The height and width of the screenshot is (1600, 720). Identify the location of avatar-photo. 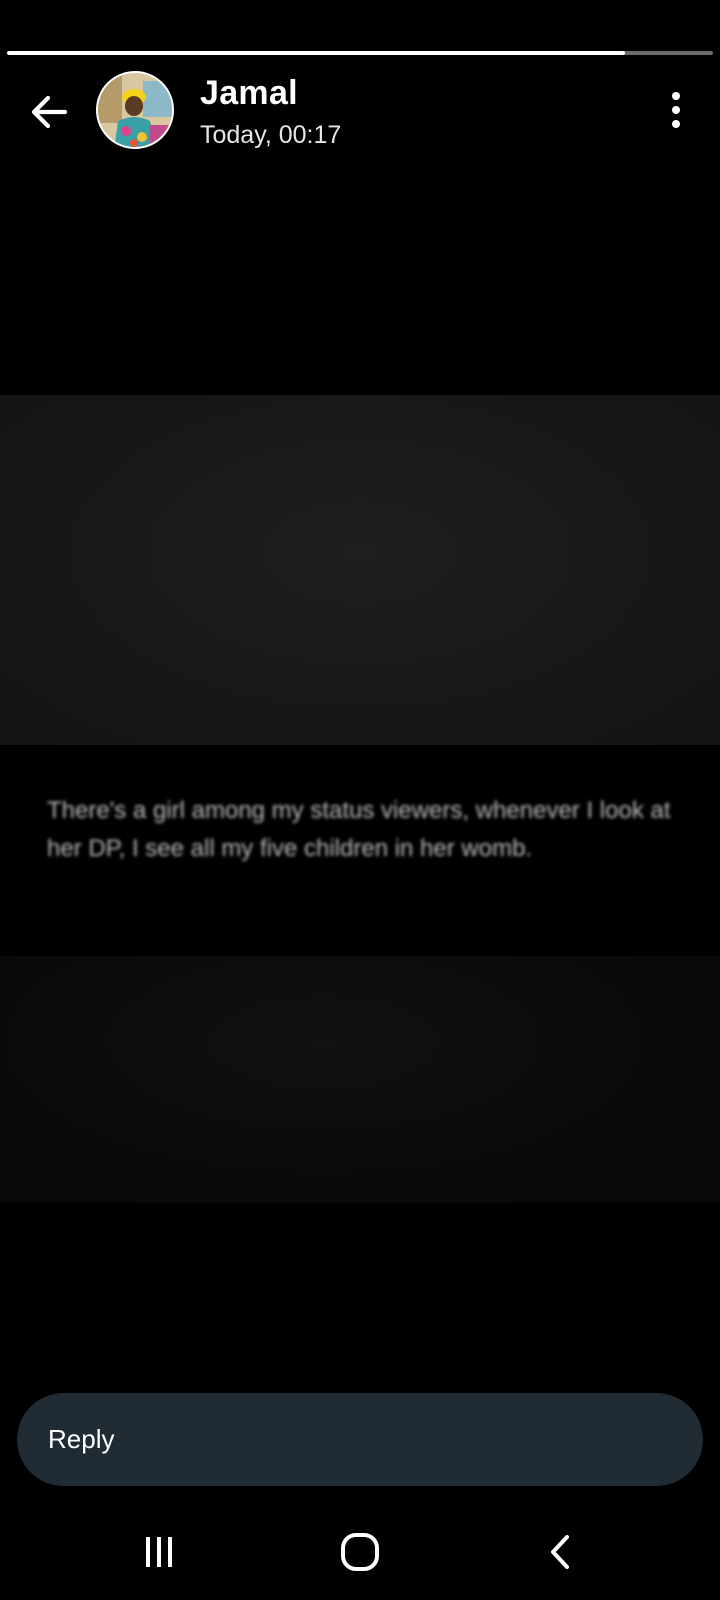
(135, 110).